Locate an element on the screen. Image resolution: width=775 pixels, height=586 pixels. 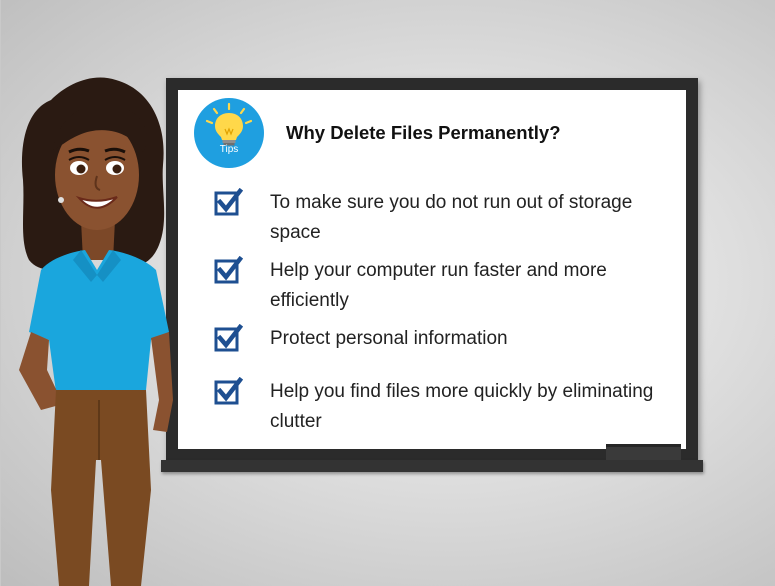
tips-badge: Tips is located at coordinates (229, 133).